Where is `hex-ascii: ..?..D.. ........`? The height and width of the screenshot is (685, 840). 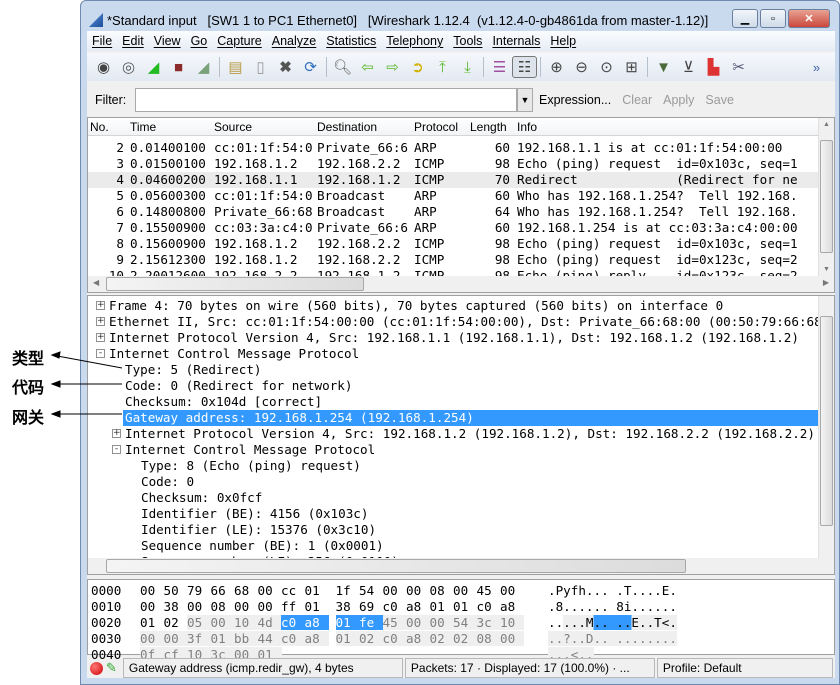 hex-ascii: ..?..D.. ........ is located at coordinates (612, 638).